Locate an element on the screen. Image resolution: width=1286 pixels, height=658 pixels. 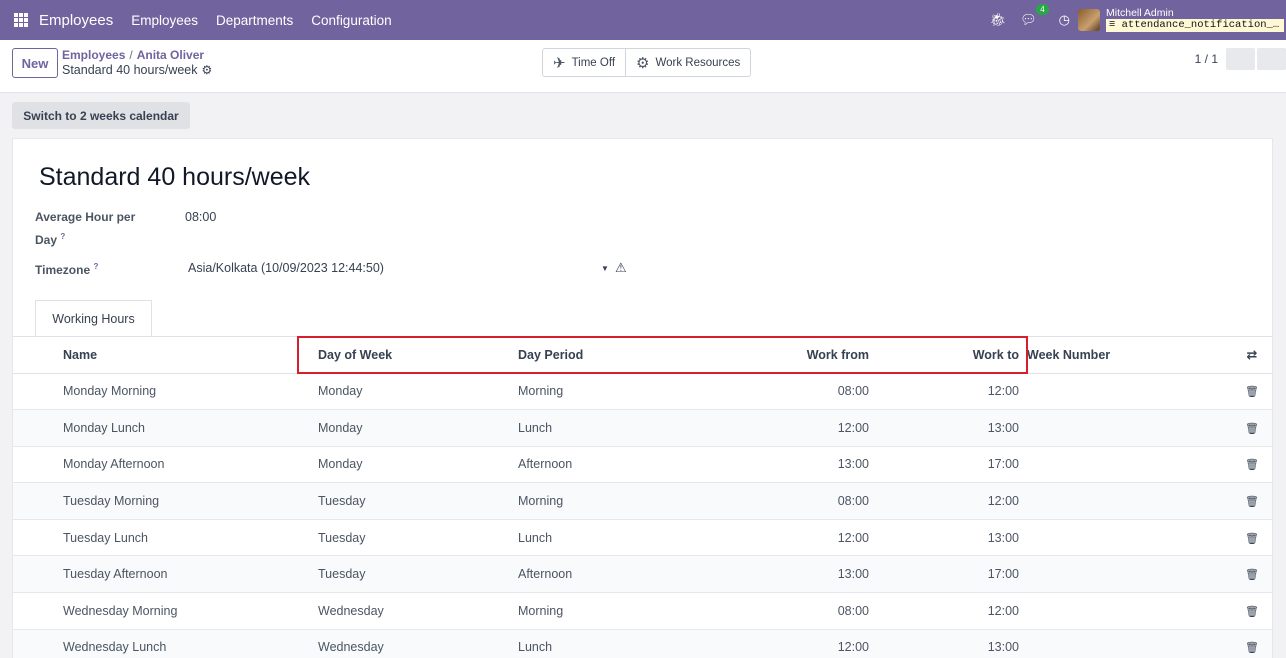
cell-name: Monday Lunch is located at coordinates (165, 428).